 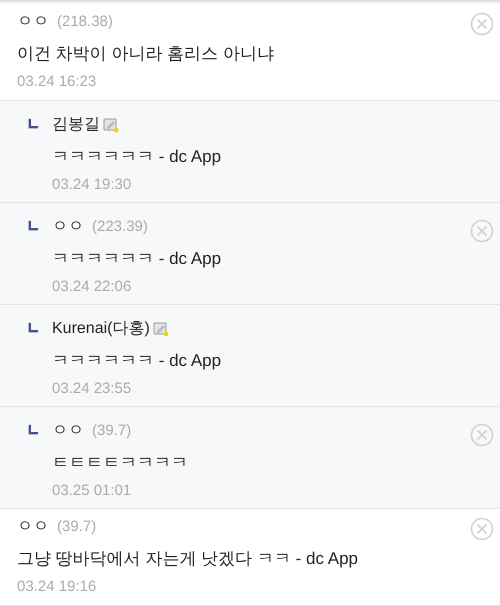 I want to click on comment-author: Kurenai(다홍), so click(x=101, y=329).